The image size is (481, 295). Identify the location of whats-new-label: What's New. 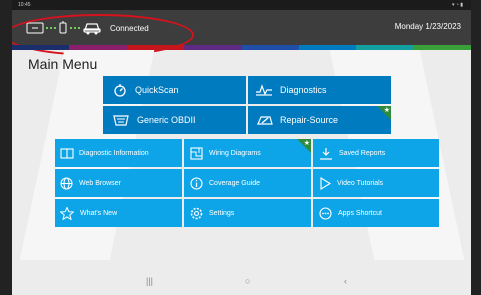
(99, 213).